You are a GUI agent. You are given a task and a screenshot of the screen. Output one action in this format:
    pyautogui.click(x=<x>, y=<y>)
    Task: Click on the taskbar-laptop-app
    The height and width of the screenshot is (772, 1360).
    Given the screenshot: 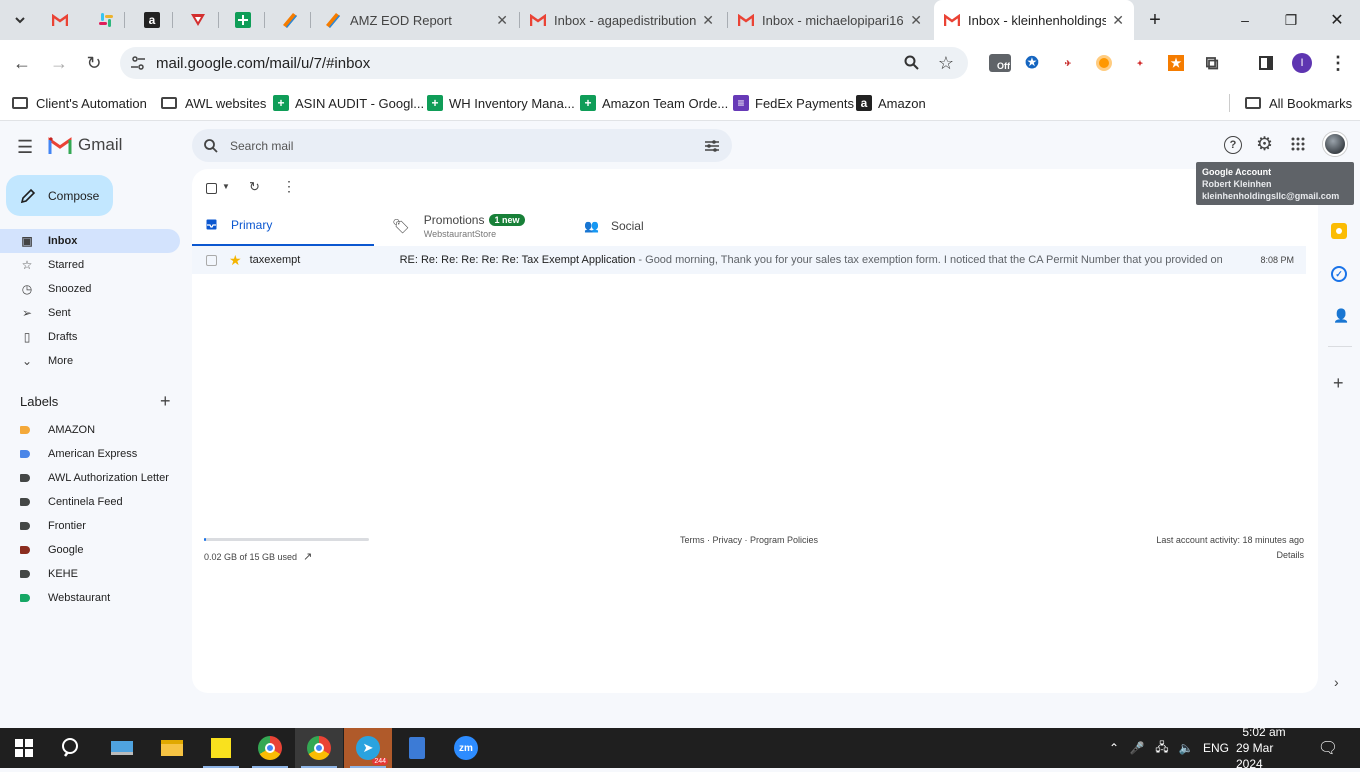 What is the action you would take?
    pyautogui.click(x=122, y=748)
    